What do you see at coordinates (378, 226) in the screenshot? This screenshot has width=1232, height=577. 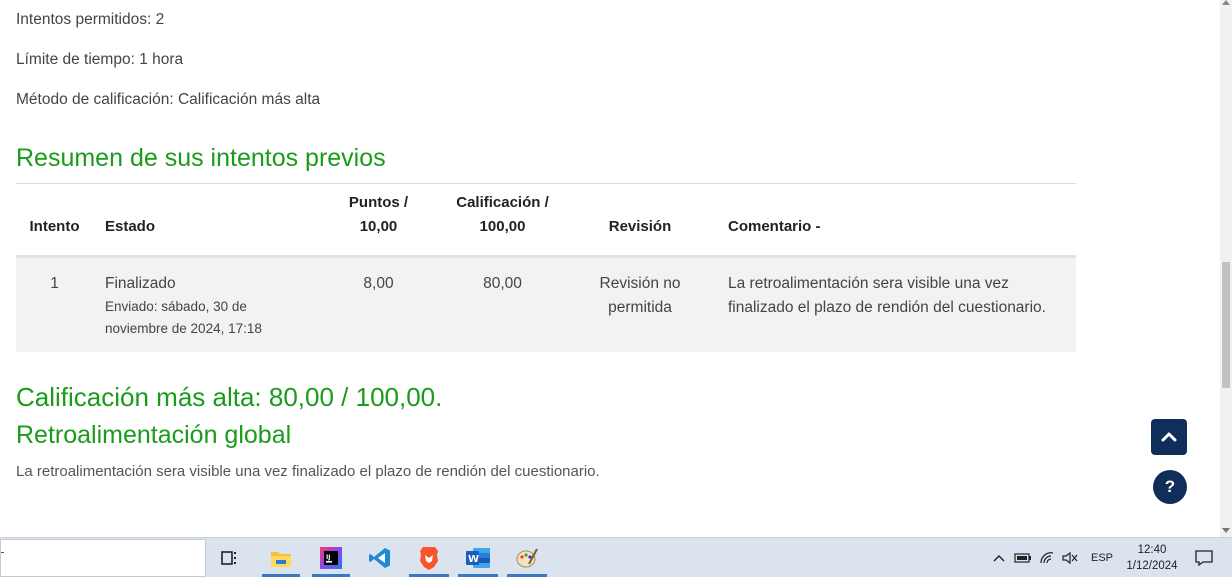 I see `col-points-line2: 10,00` at bounding box center [378, 226].